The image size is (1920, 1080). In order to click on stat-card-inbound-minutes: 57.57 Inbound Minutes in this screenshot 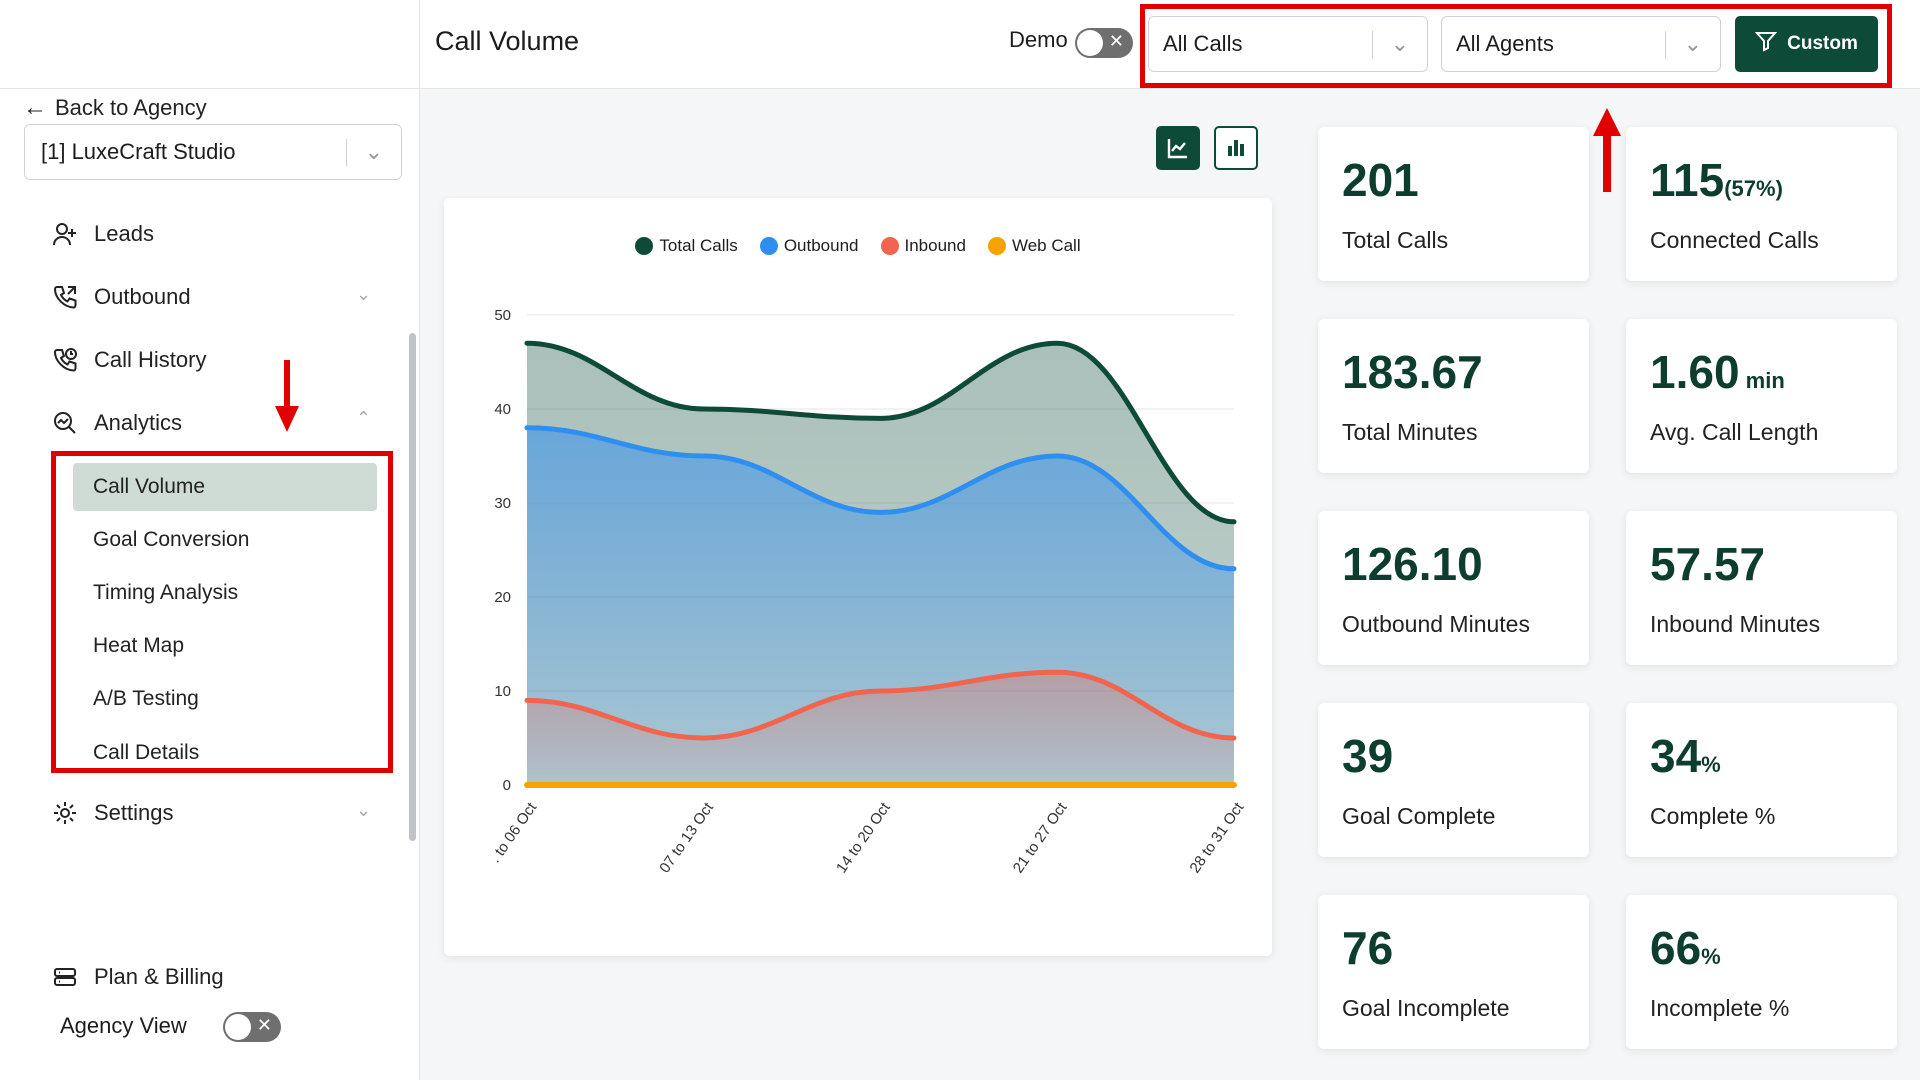, I will do `click(1761, 588)`.